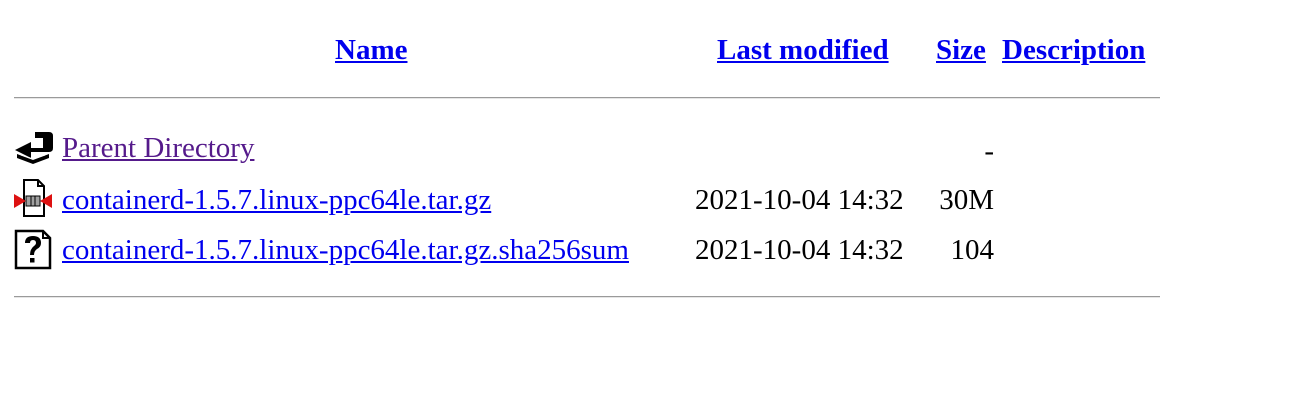 Image resolution: width=1292 pixels, height=414 pixels. What do you see at coordinates (158, 148) in the screenshot?
I see `row-link: Parent Directory` at bounding box center [158, 148].